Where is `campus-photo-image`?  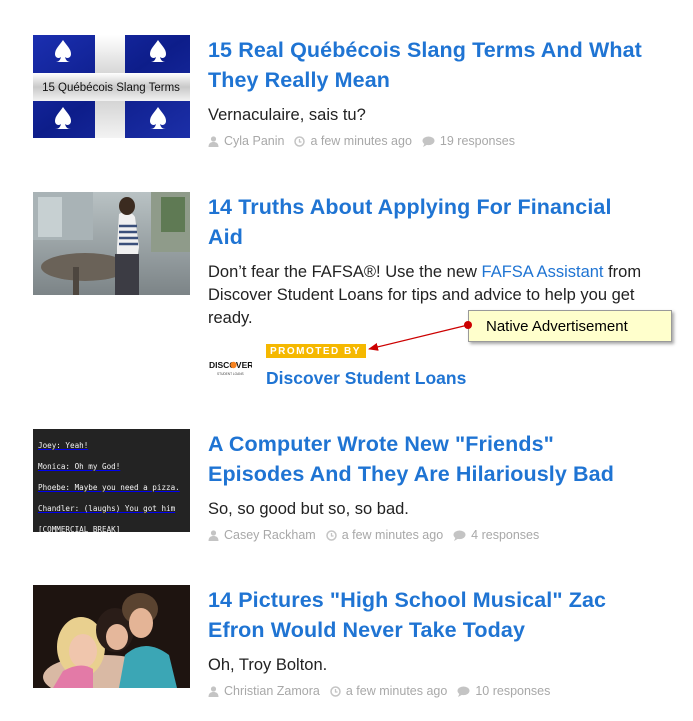 campus-photo-image is located at coordinates (111, 243).